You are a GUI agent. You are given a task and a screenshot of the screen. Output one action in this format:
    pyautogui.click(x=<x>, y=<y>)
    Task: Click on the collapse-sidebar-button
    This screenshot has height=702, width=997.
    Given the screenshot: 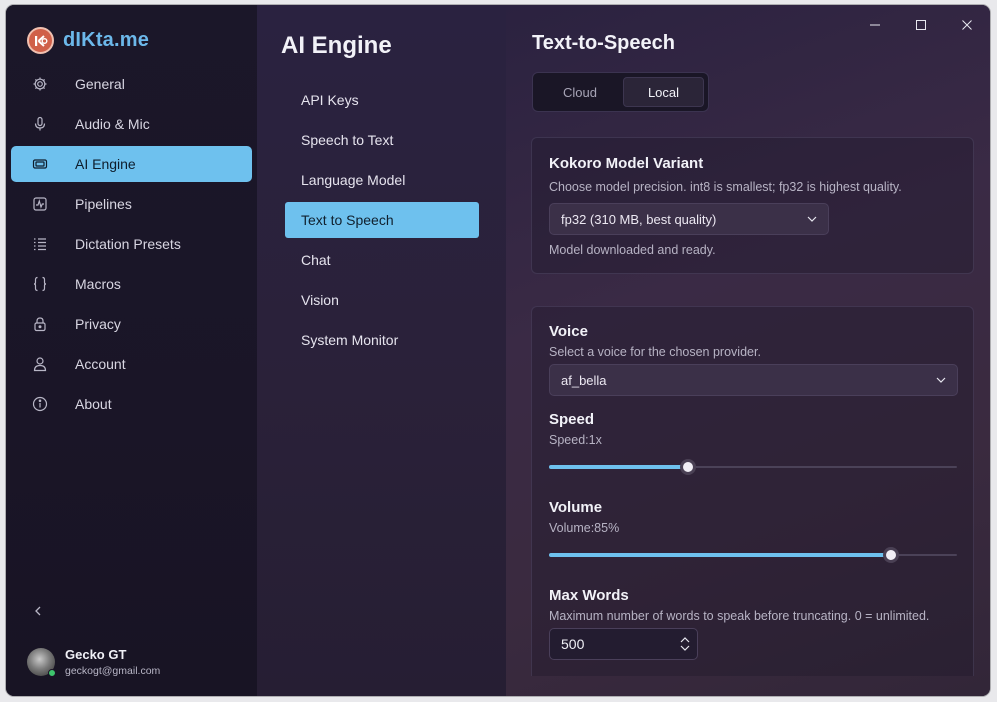 What is the action you would take?
    pyautogui.click(x=38, y=611)
    